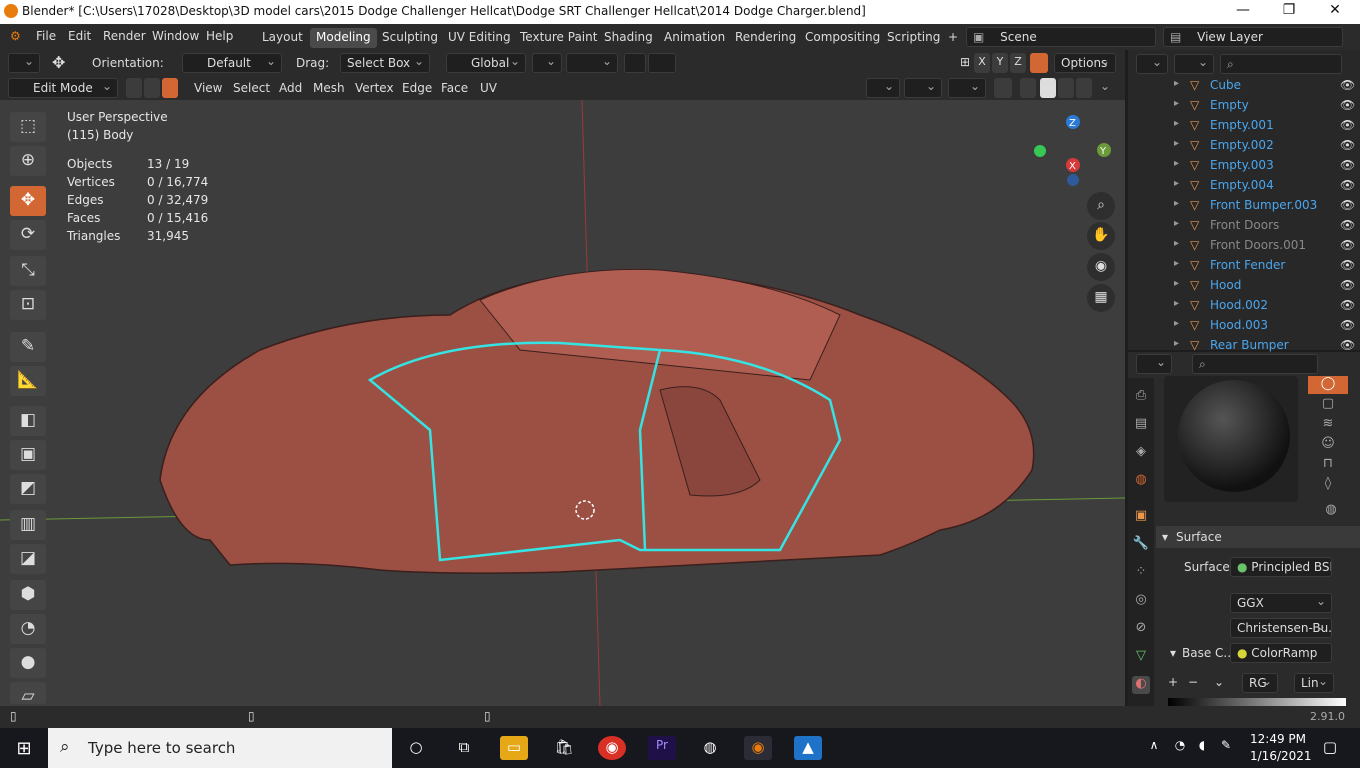 Image resolution: width=1360 pixels, height=768 pixels. I want to click on tab-uv-editing: UV Editing, so click(479, 38).